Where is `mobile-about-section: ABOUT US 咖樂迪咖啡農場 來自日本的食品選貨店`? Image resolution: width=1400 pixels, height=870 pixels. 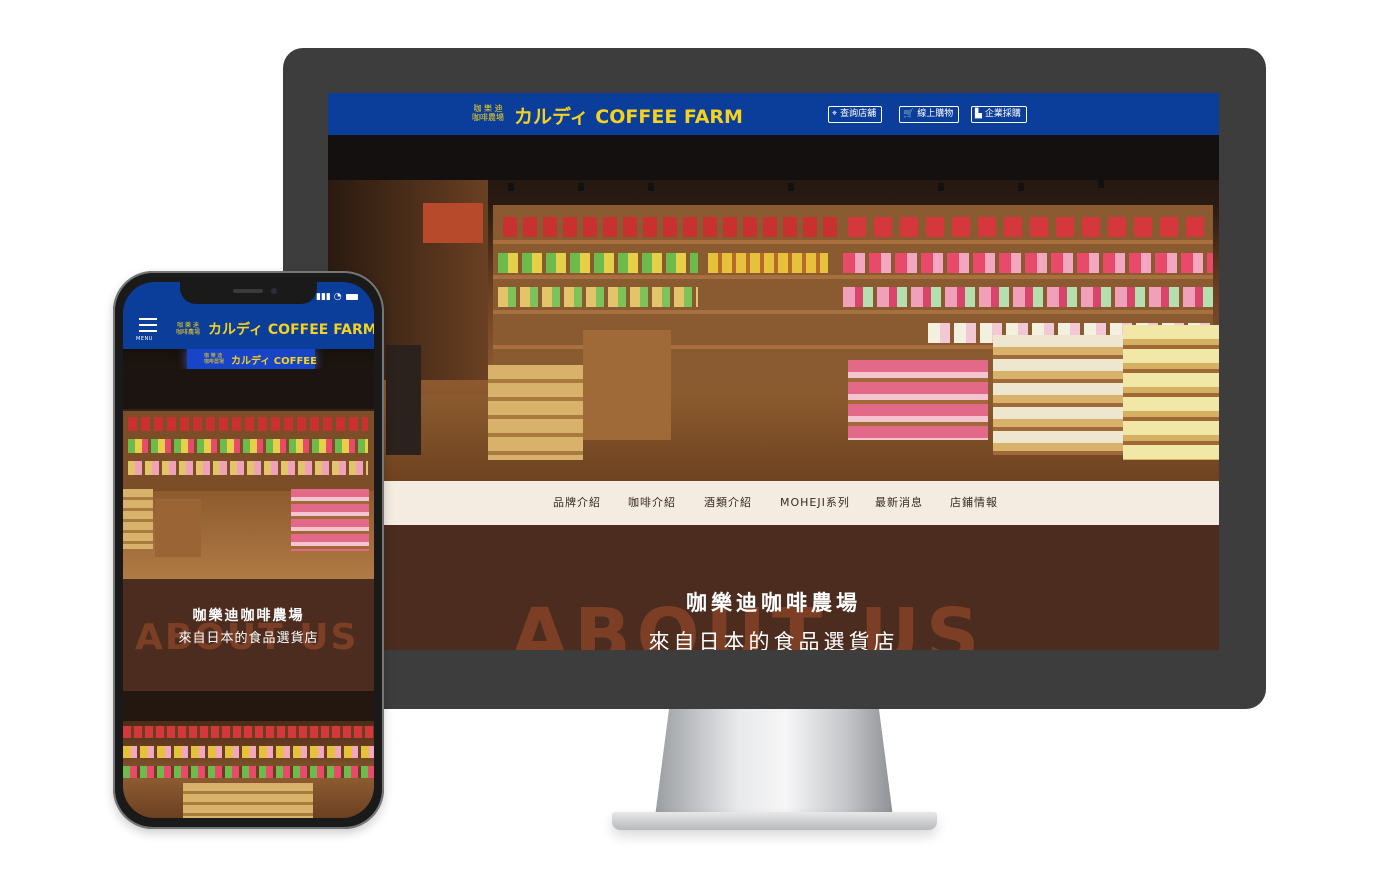
mobile-about-section: ABOUT US 咖樂迪咖啡農場 來自日本的食品選貨店 is located at coordinates (248, 635).